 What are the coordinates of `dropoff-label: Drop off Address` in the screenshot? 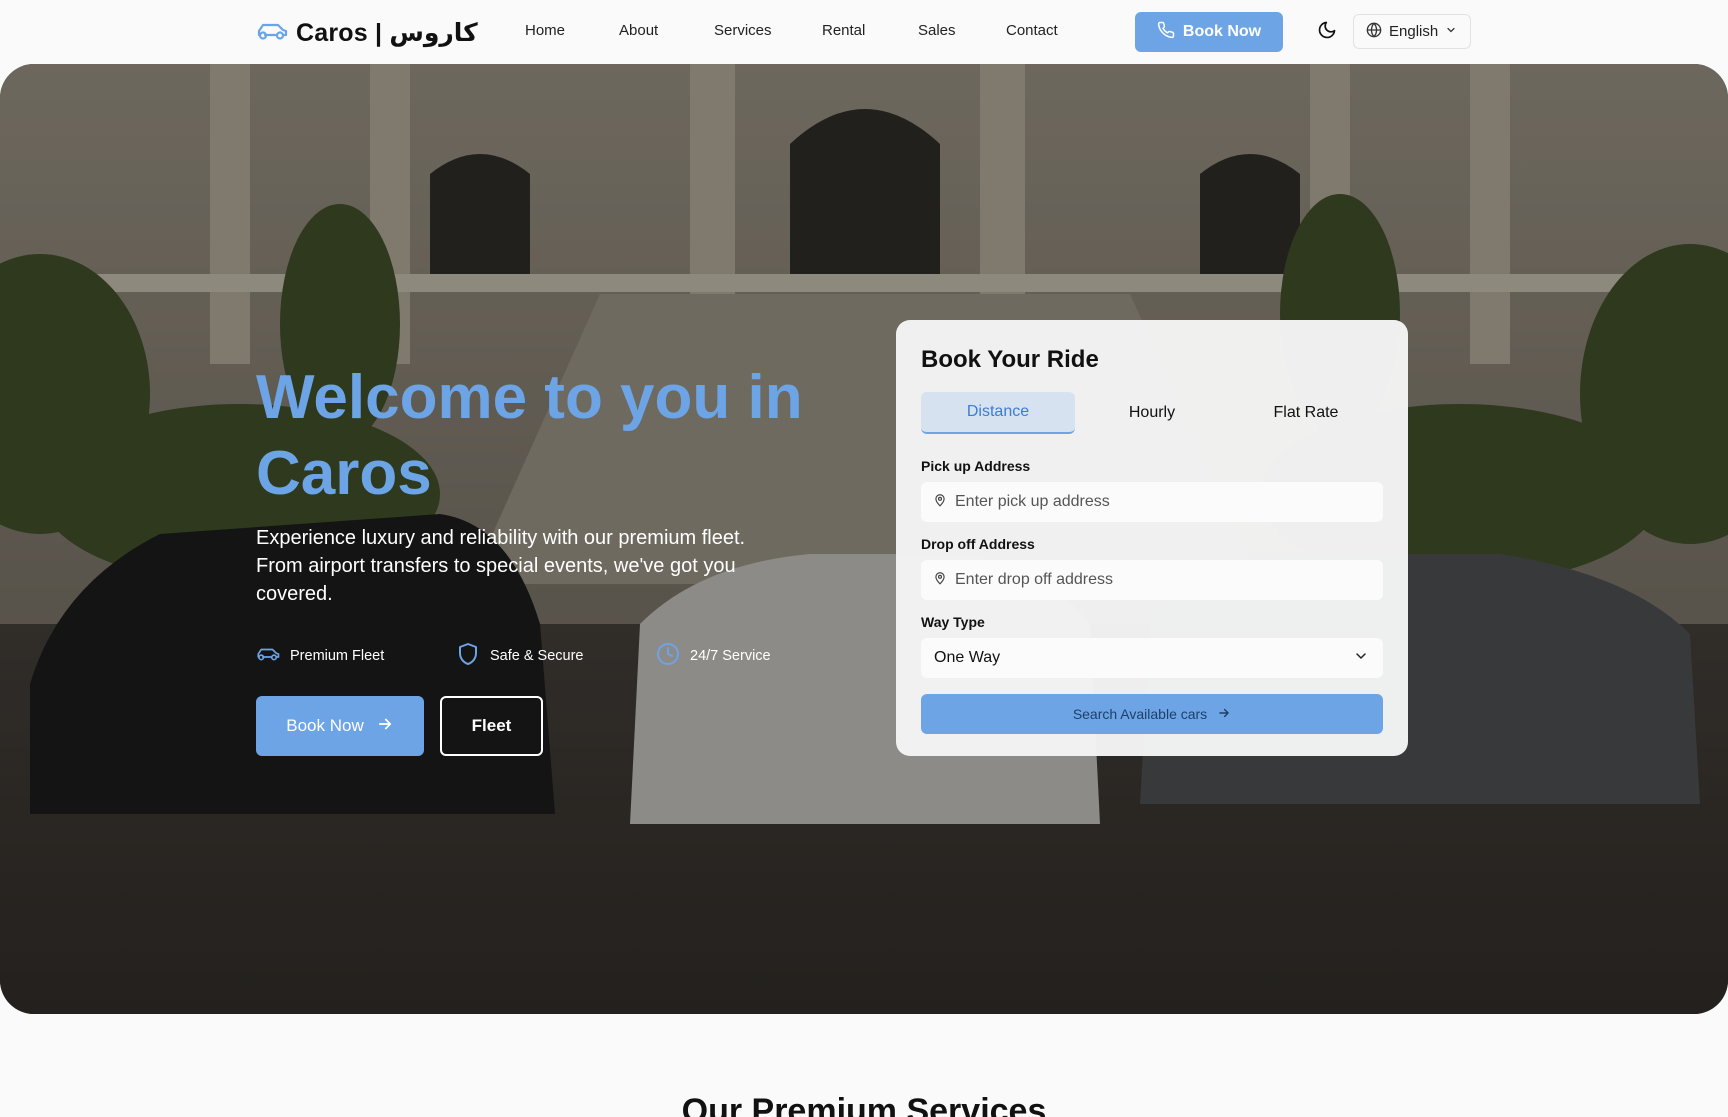 It's located at (978, 544).